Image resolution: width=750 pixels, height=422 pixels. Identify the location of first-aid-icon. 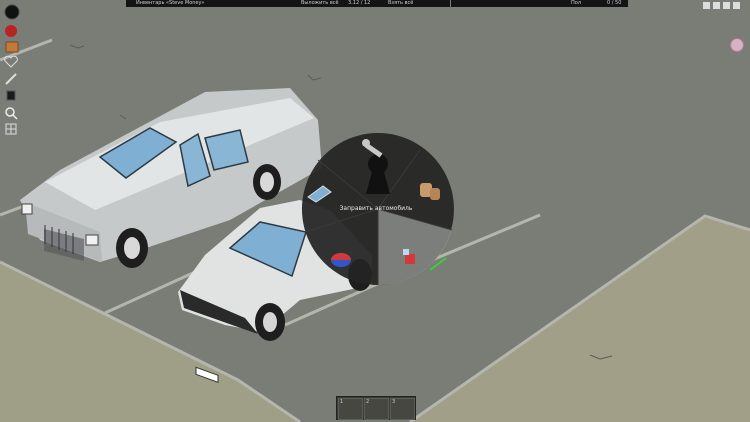
(13, 31).